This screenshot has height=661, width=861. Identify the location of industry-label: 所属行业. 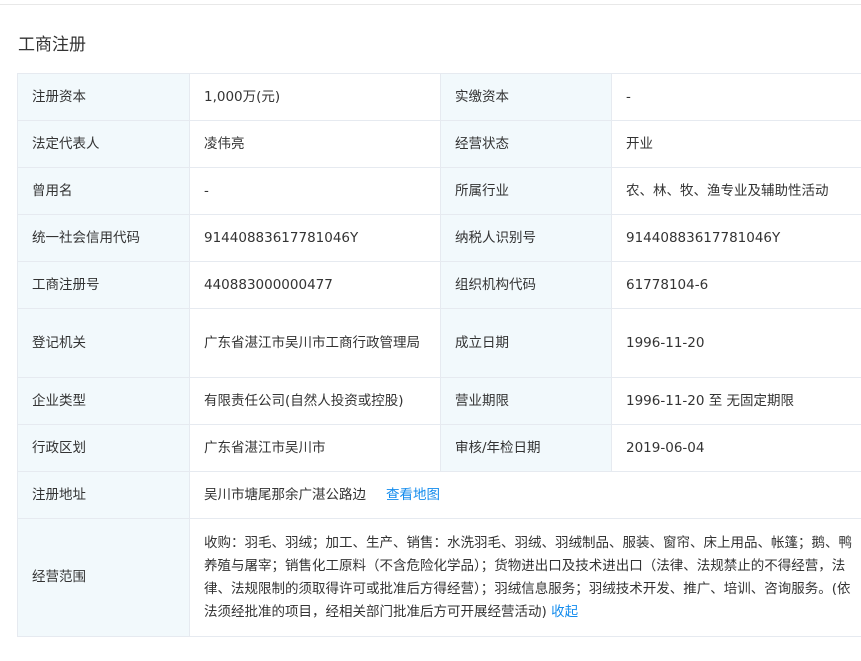
(526, 191).